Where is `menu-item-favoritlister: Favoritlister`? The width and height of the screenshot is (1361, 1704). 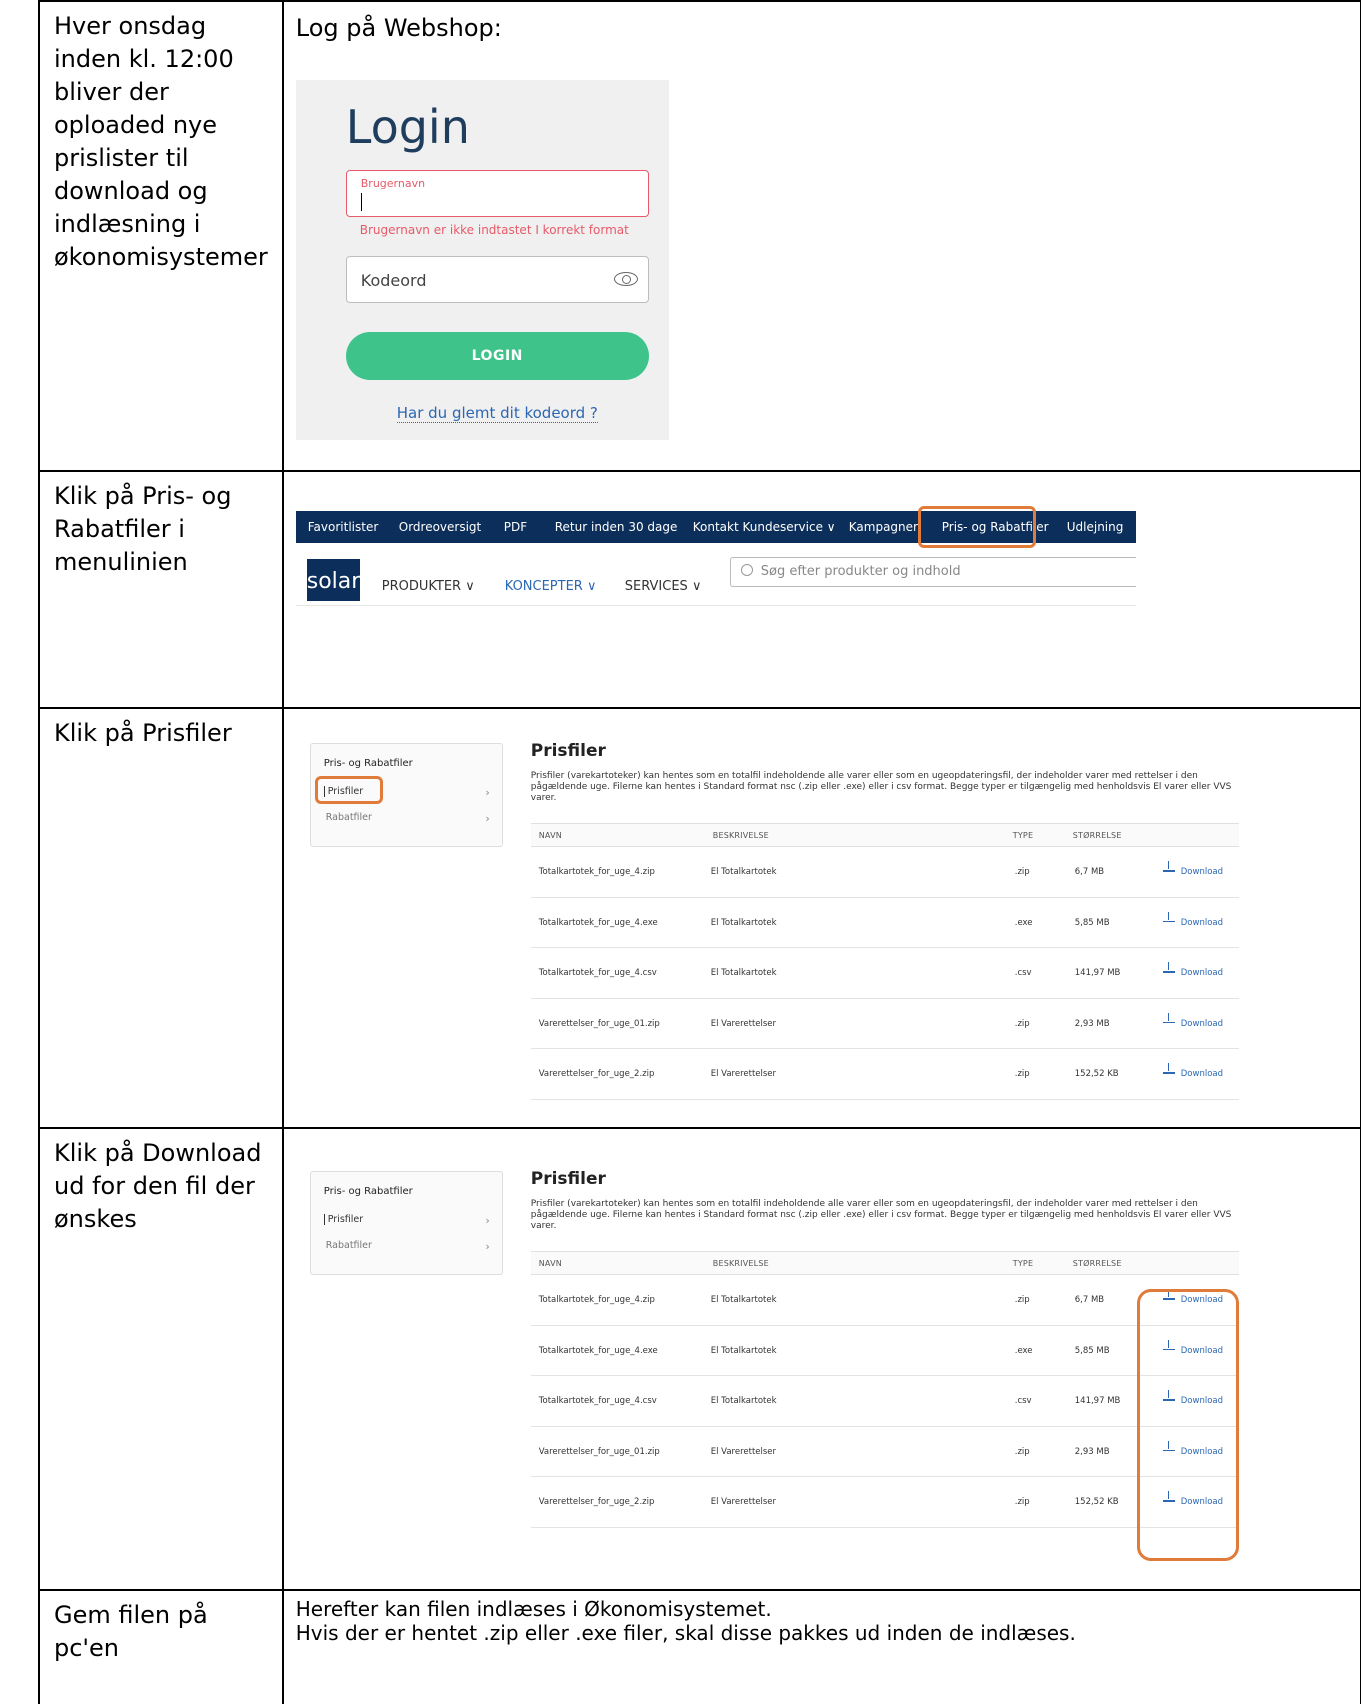
menu-item-favoritlister: Favoritlister is located at coordinates (343, 527).